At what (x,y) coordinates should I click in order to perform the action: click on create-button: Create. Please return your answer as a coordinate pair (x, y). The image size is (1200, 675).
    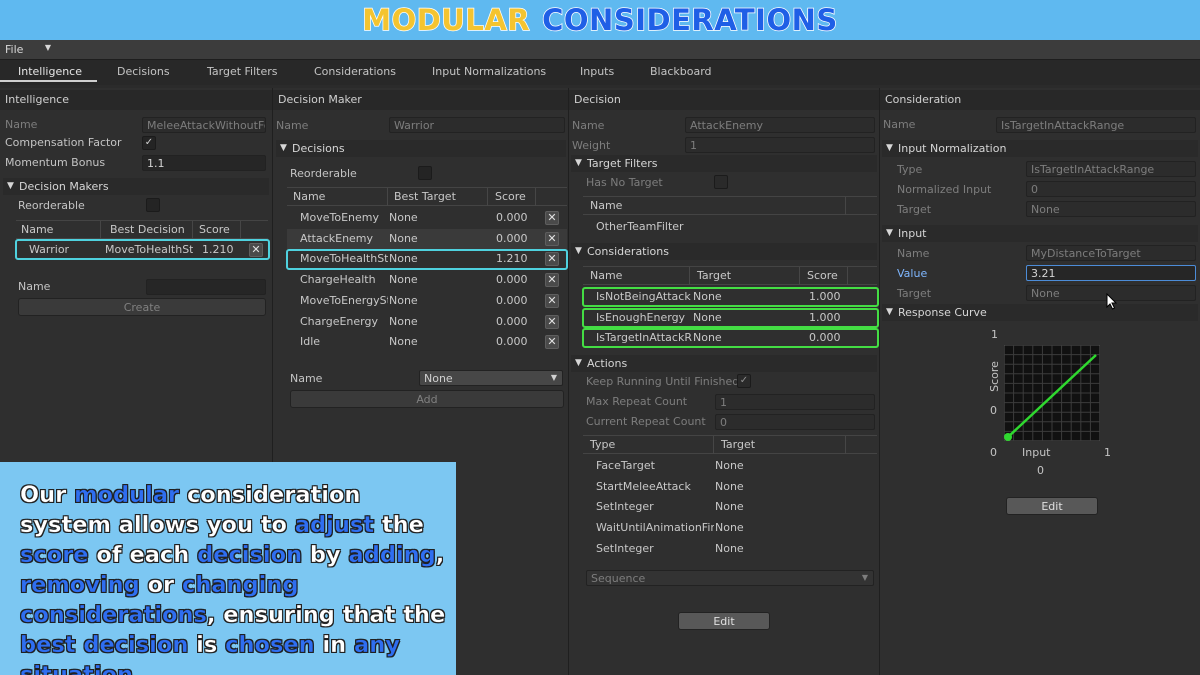
    Looking at the image, I should click on (142, 307).